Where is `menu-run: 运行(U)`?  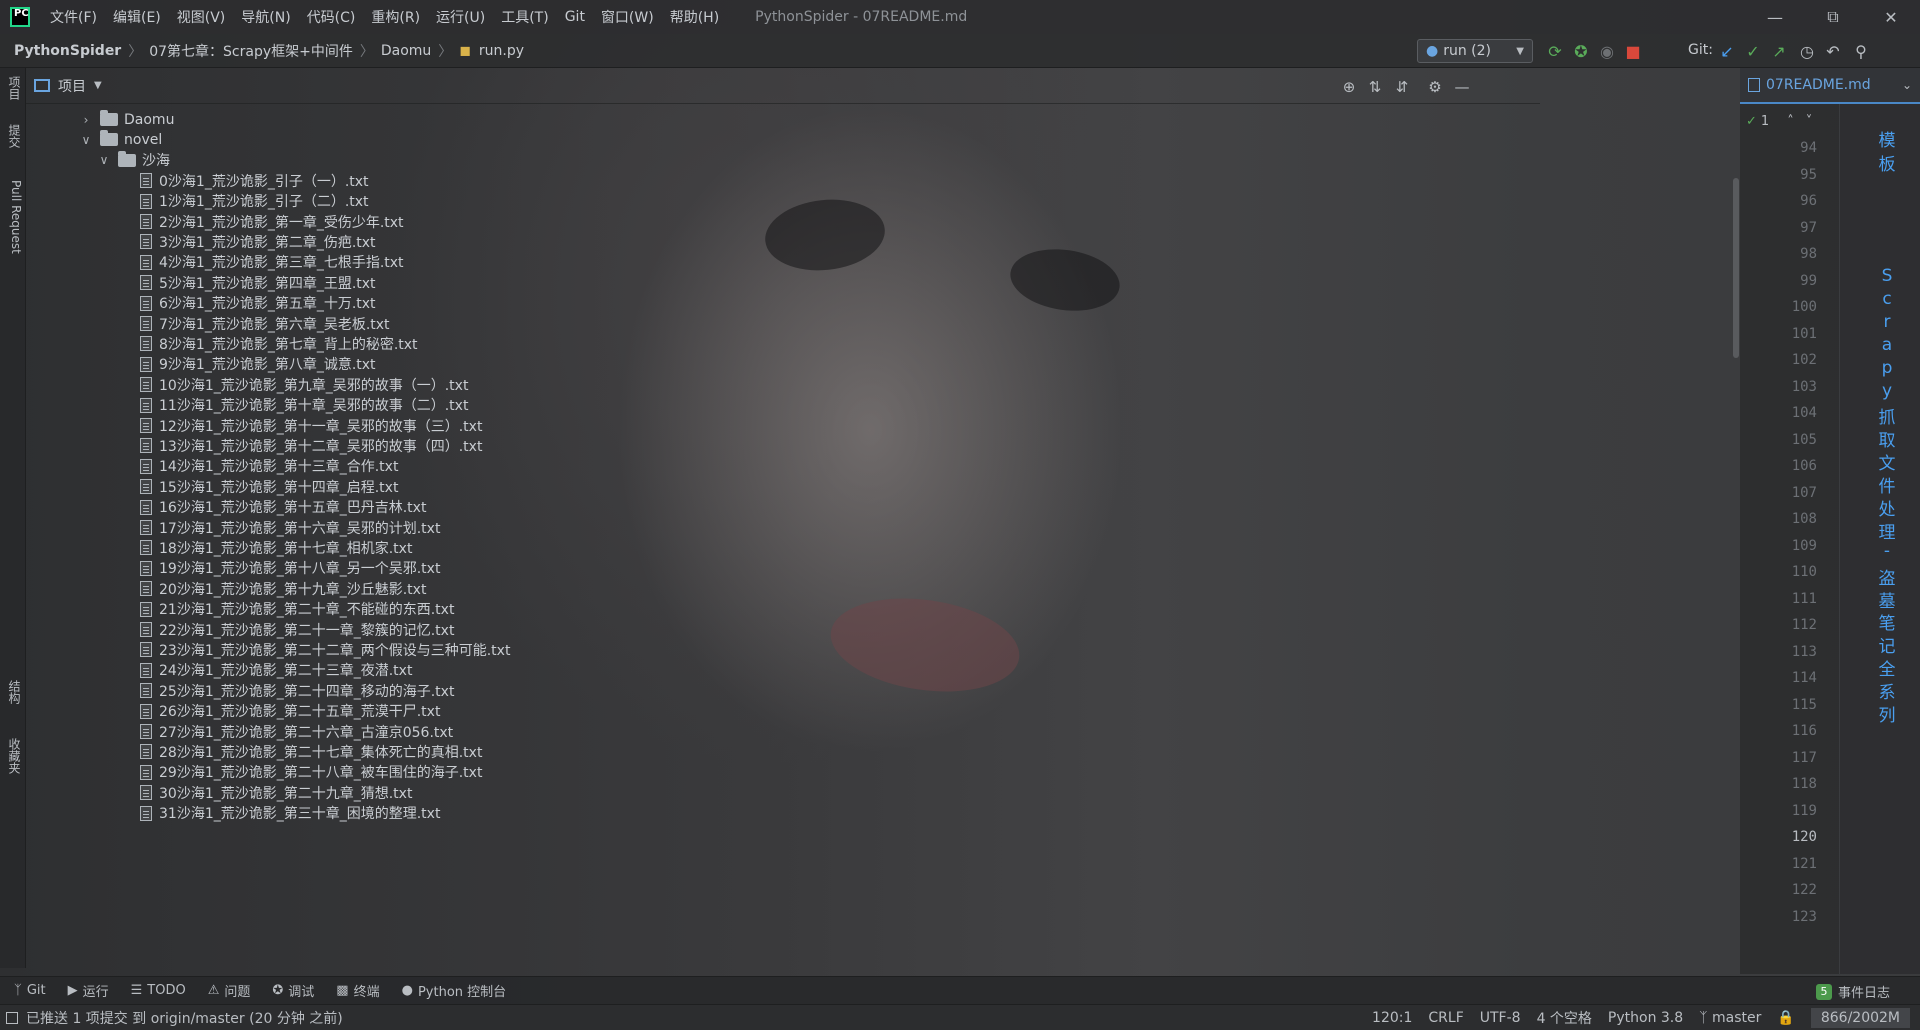
menu-run: 运行(U) is located at coordinates (460, 17).